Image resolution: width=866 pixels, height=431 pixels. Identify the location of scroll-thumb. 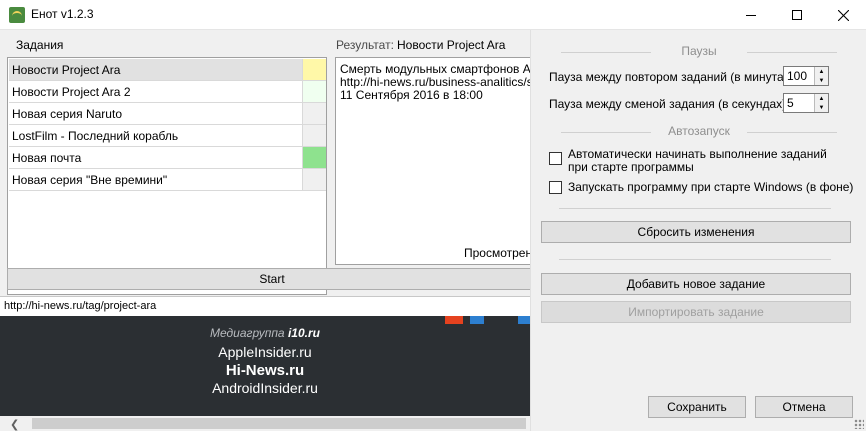
(279, 423).